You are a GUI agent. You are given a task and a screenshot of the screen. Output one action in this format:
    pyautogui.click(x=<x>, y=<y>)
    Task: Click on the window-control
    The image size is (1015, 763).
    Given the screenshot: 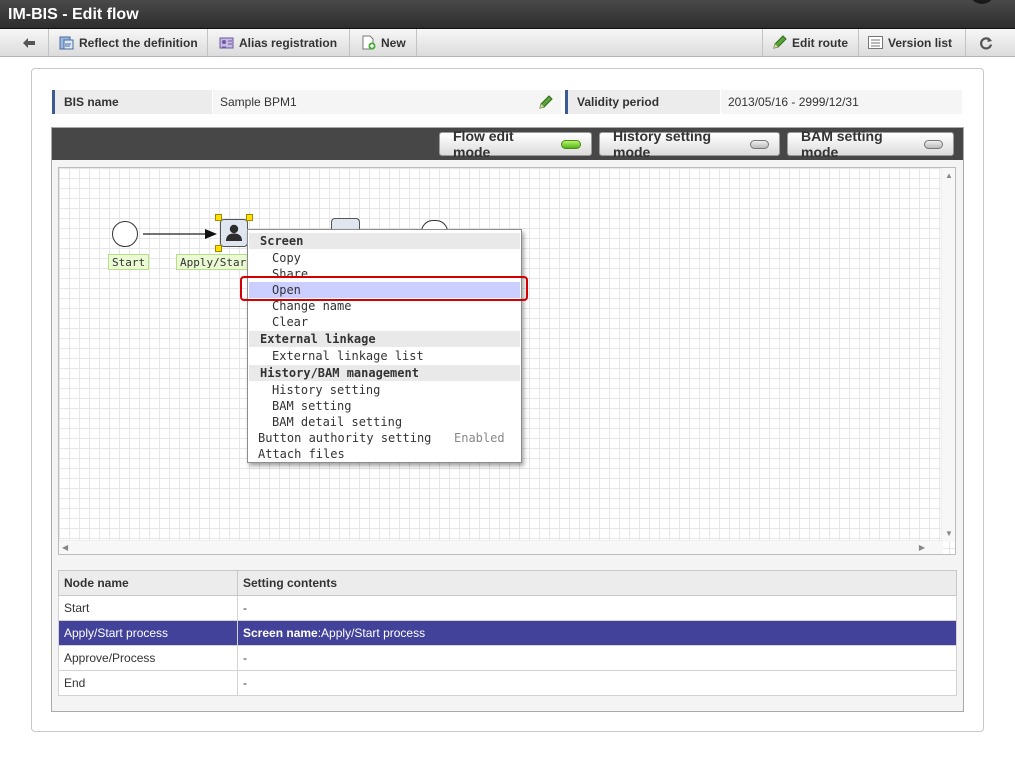 What is the action you would take?
    pyautogui.click(x=982, y=2)
    